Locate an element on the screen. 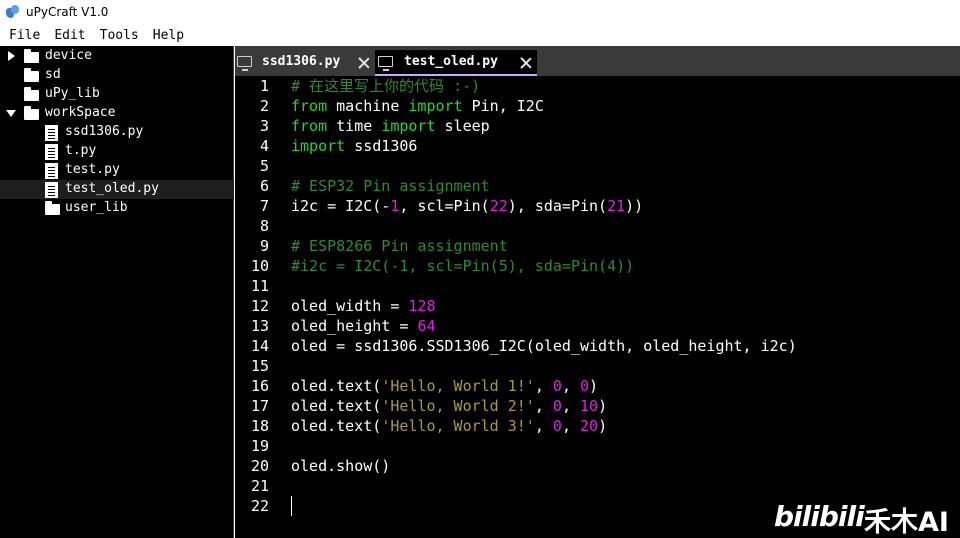  code-token: from is located at coordinates (309, 126).